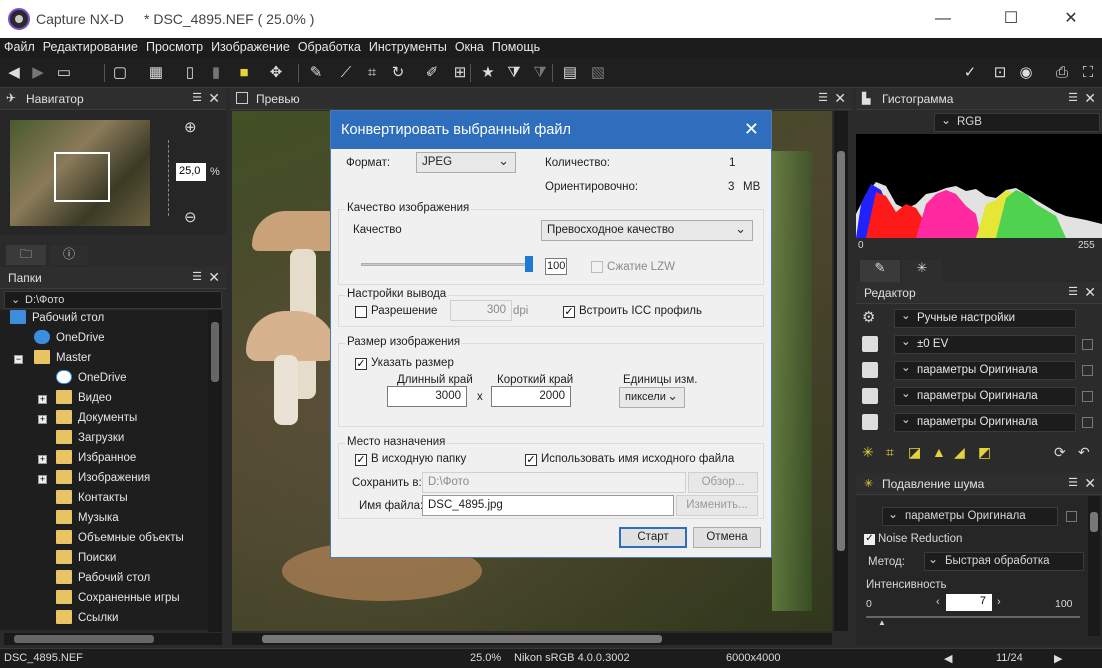  Describe the element at coordinates (113, 300) in the screenshot. I see `folder-path-combo: ⌄ D:\Фото` at that location.